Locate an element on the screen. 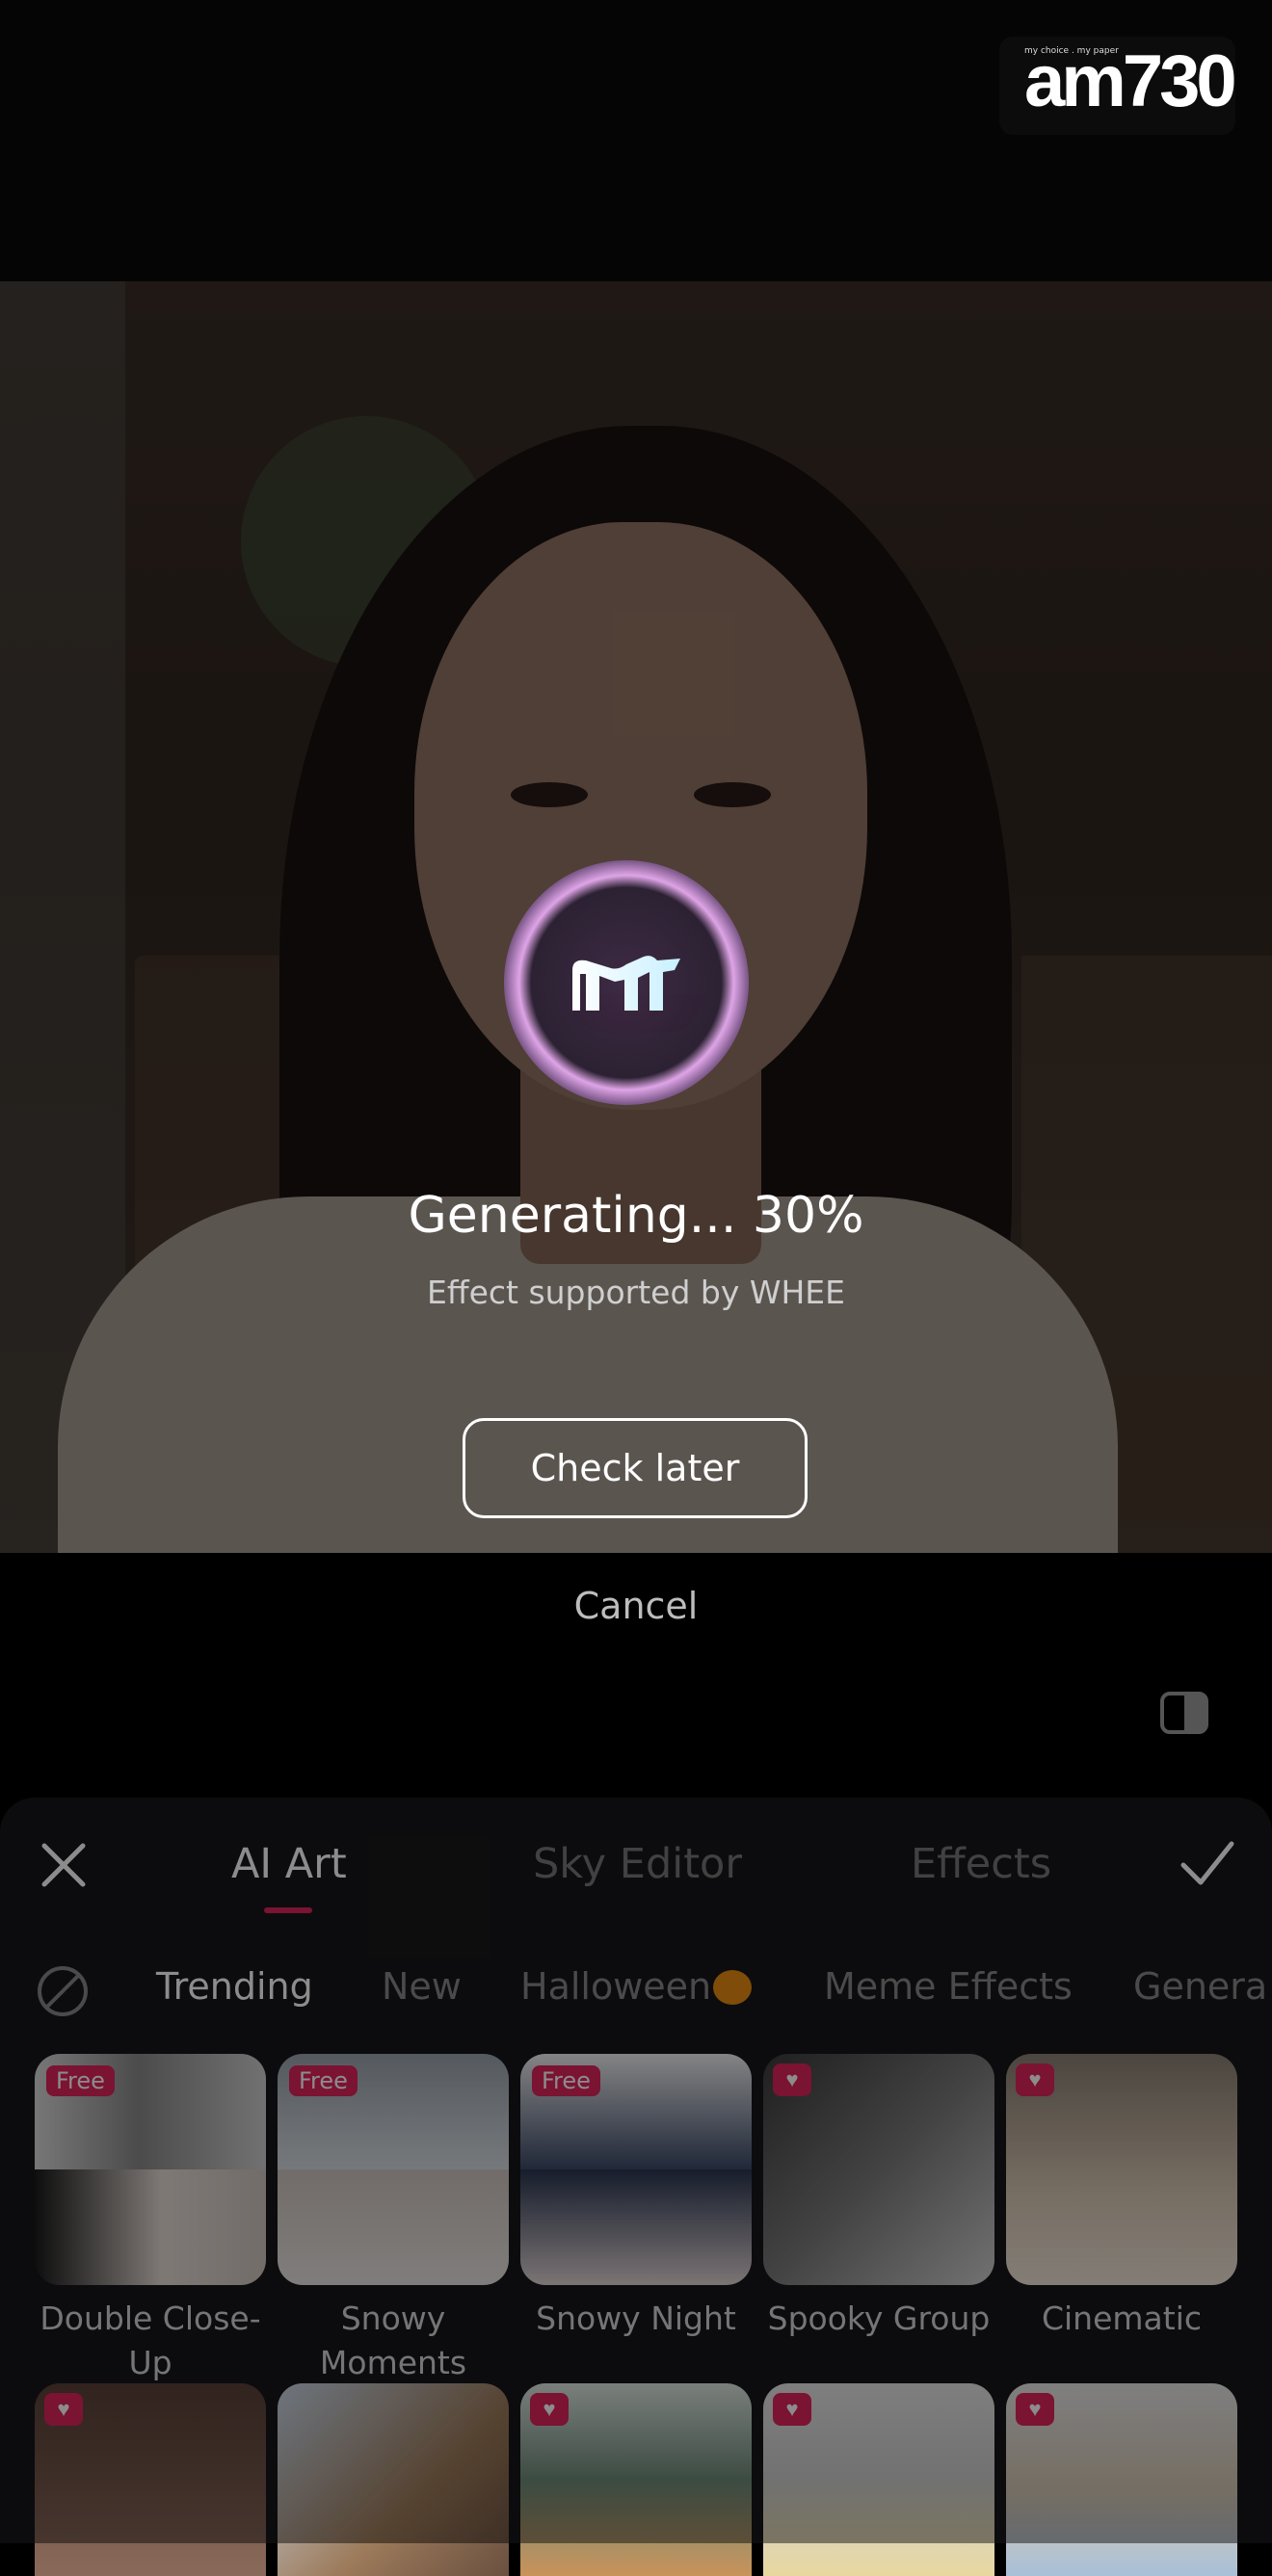  generating-progress-text: Generating... 30% is located at coordinates (636, 1216).